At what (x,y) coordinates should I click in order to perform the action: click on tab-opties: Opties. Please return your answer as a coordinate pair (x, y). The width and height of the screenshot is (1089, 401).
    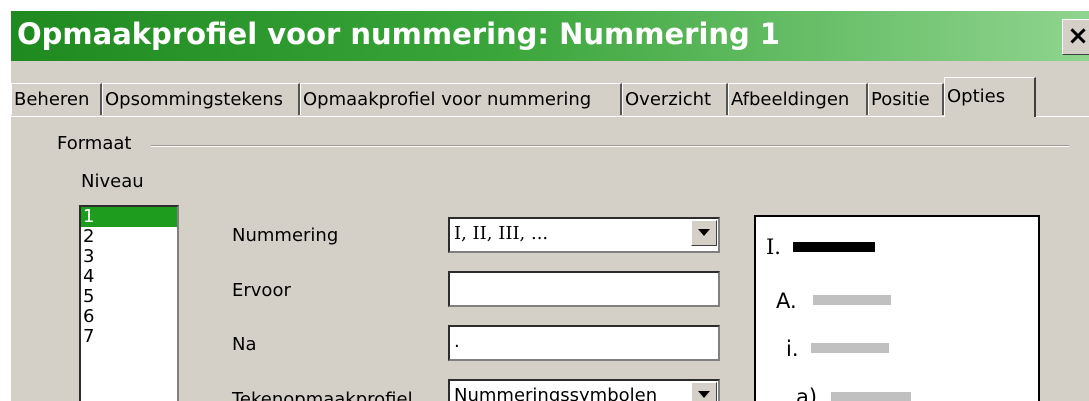
    Looking at the image, I should click on (990, 97).